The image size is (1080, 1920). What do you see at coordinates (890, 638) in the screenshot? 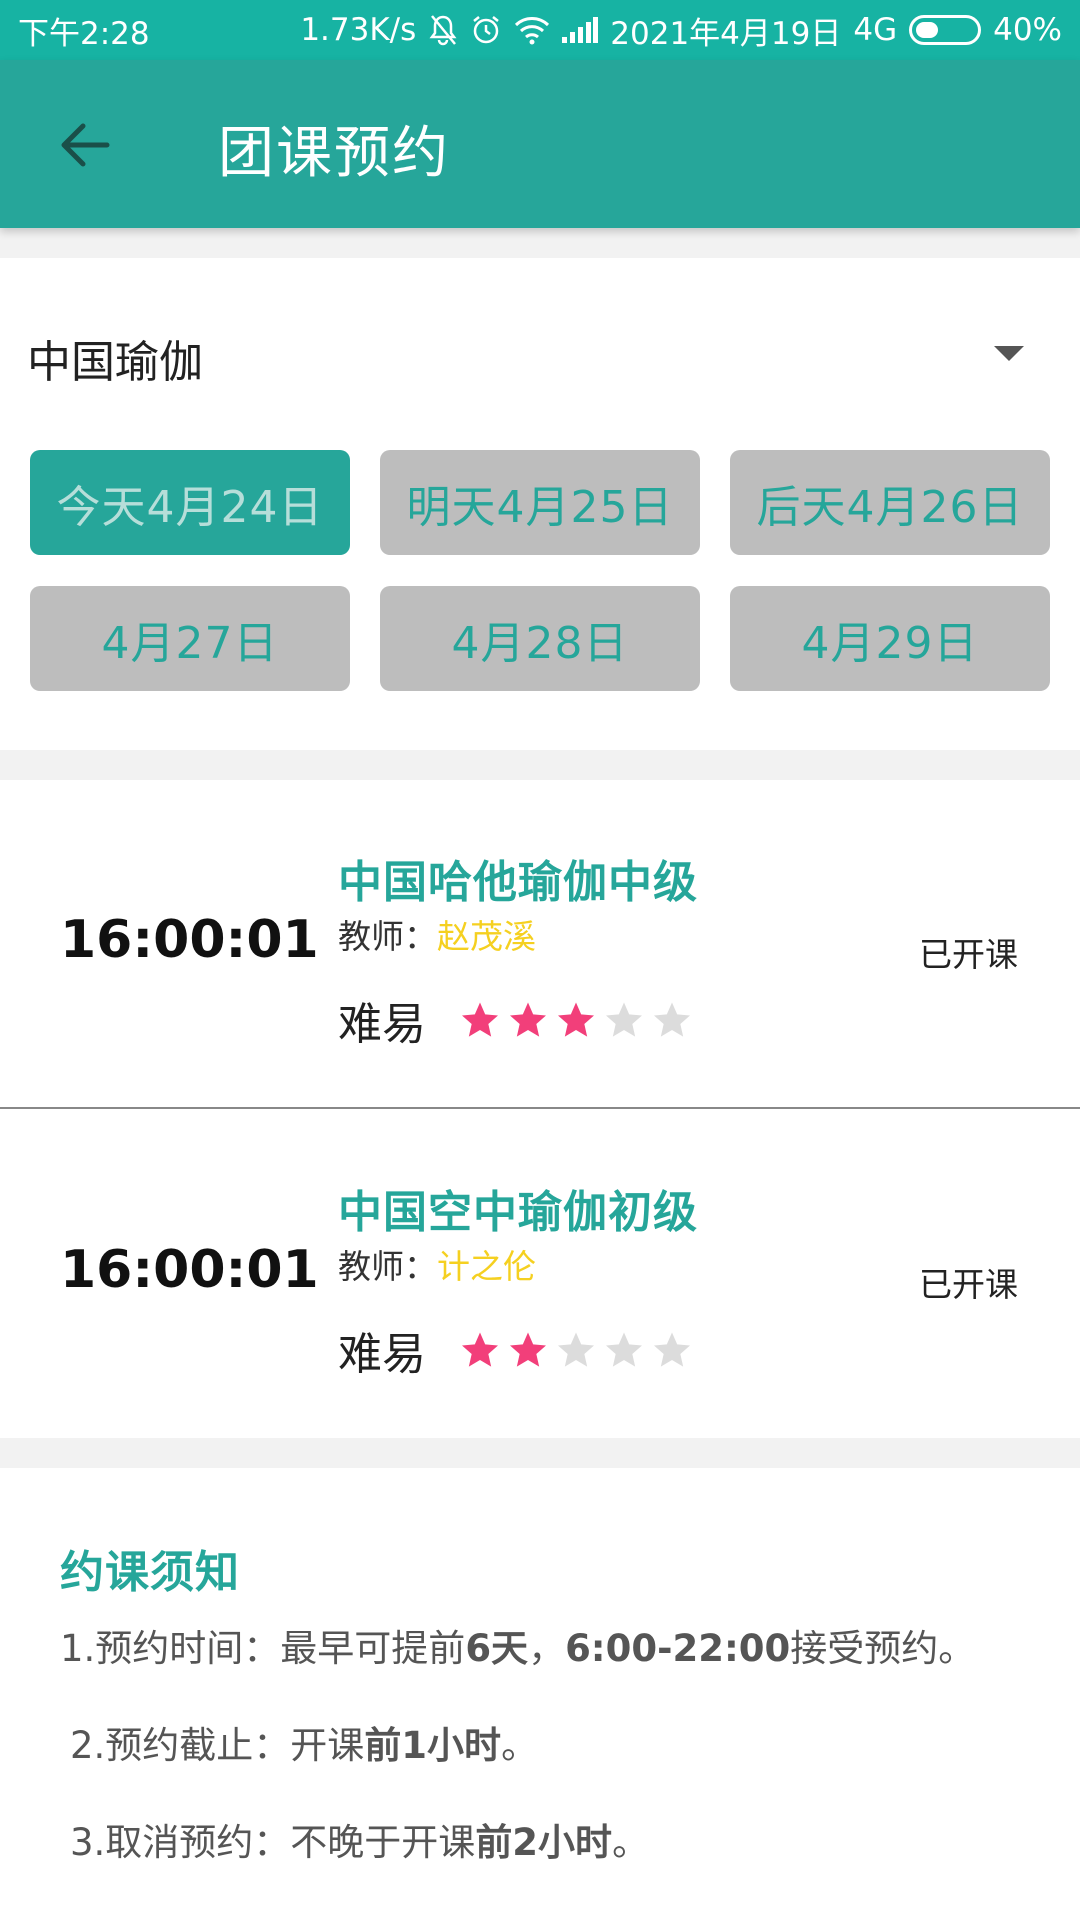
I see `date-button-4-29: 4月29日` at bounding box center [890, 638].